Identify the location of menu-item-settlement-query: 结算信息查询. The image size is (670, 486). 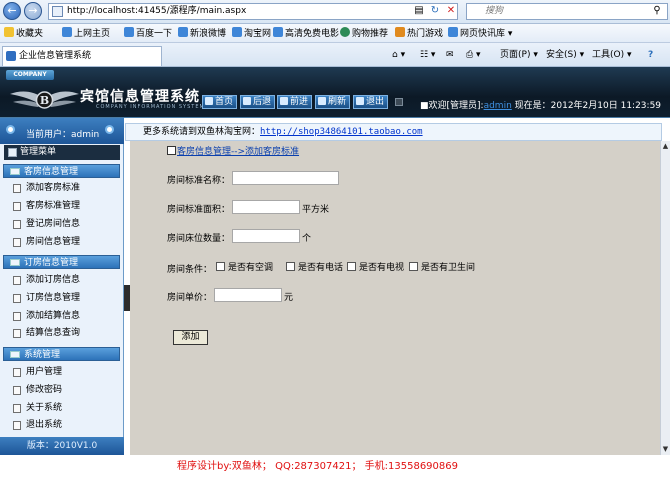
(64, 333).